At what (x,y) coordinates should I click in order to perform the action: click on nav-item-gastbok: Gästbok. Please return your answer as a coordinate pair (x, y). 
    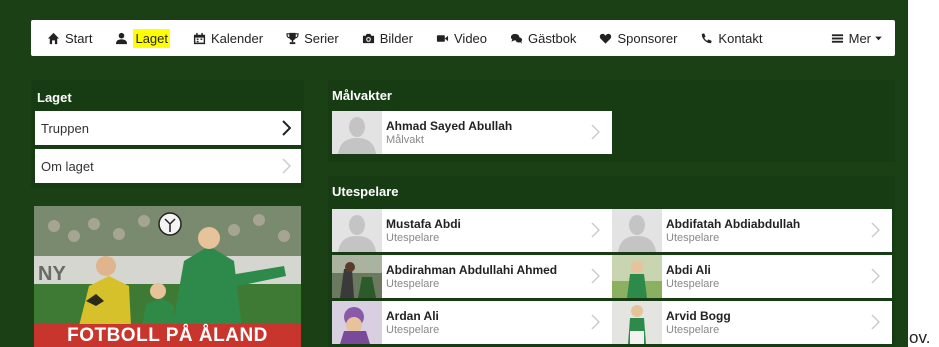
    Looking at the image, I should click on (543, 38).